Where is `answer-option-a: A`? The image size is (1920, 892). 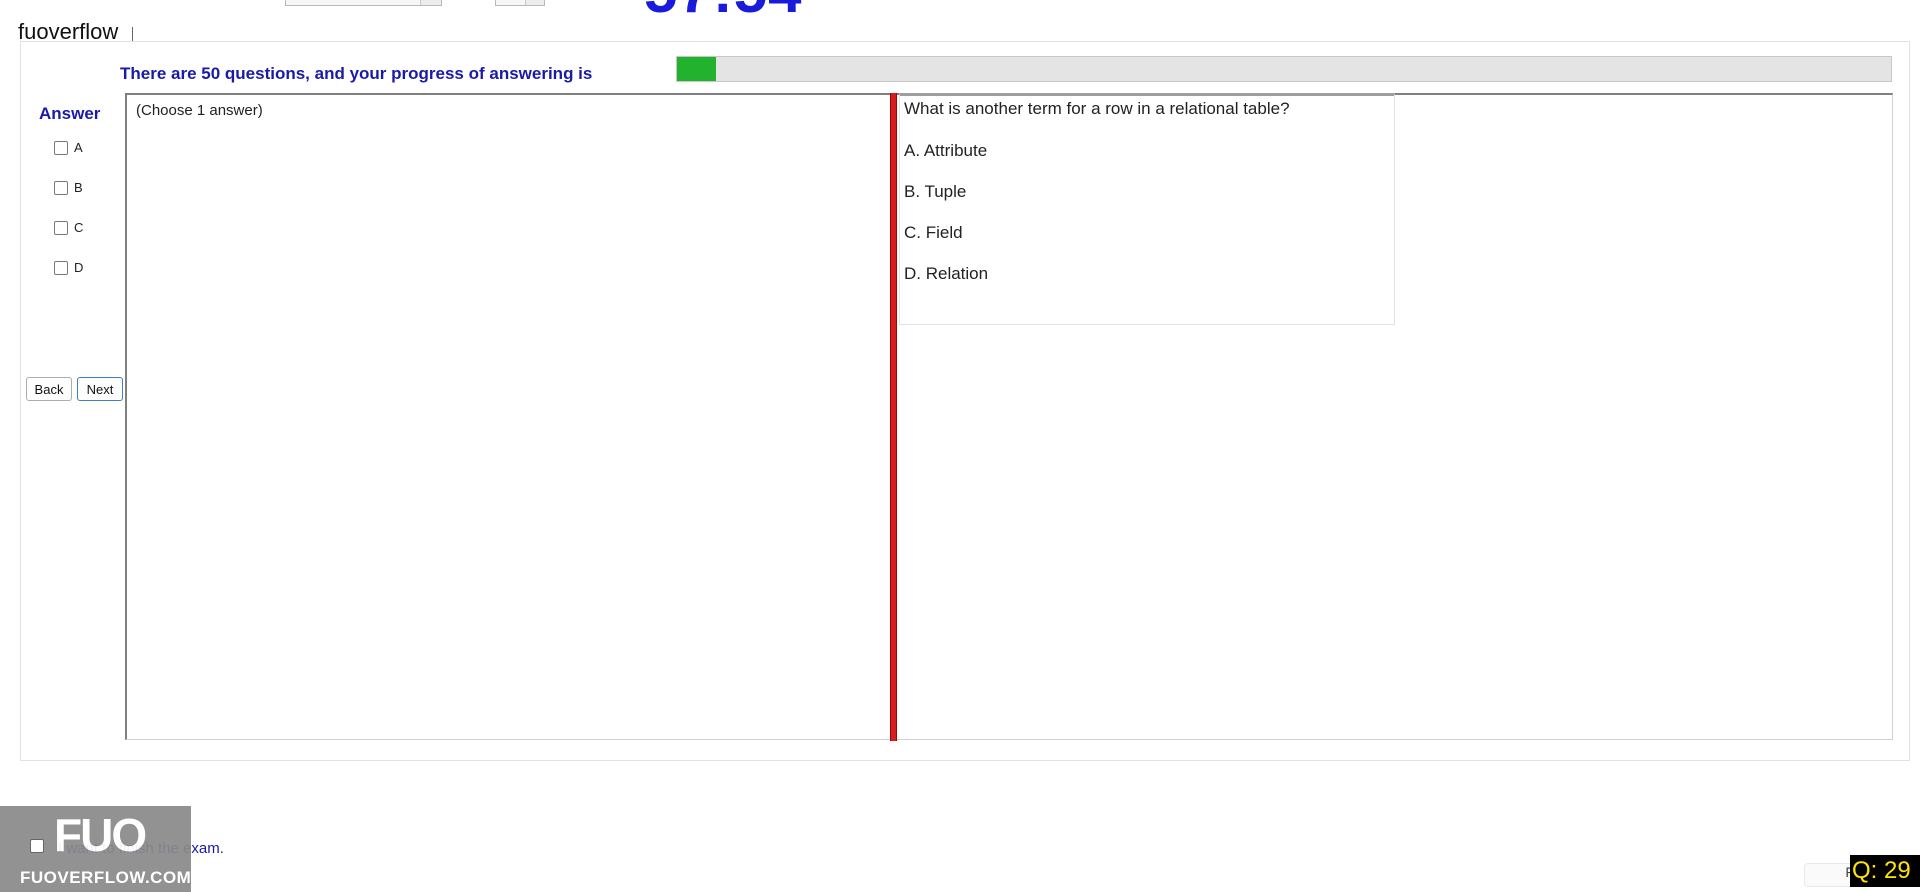
answer-option-a: A is located at coordinates (68, 147).